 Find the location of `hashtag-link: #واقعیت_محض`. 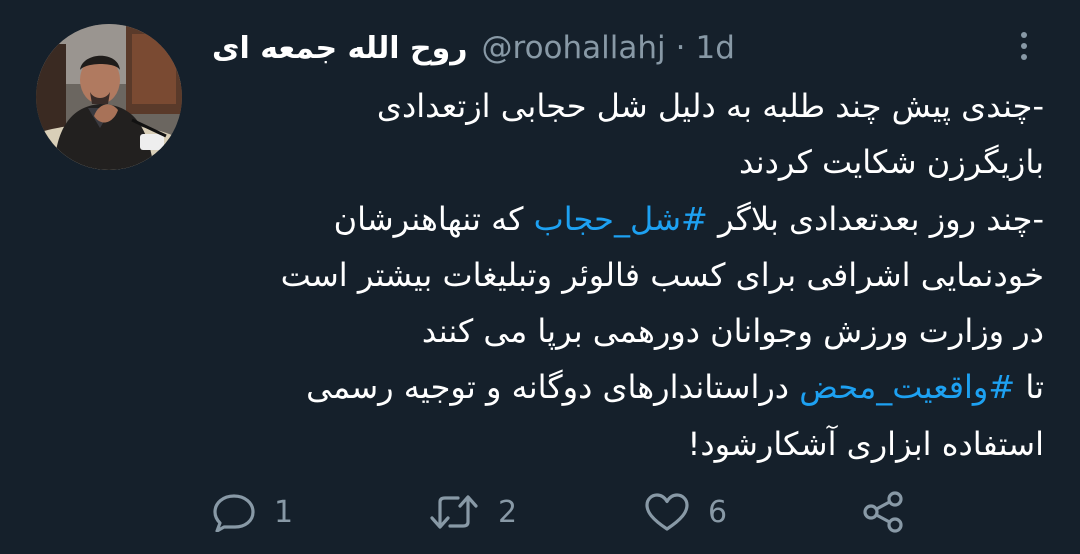

hashtag-link: #واقعیت_محض is located at coordinates (907, 387).